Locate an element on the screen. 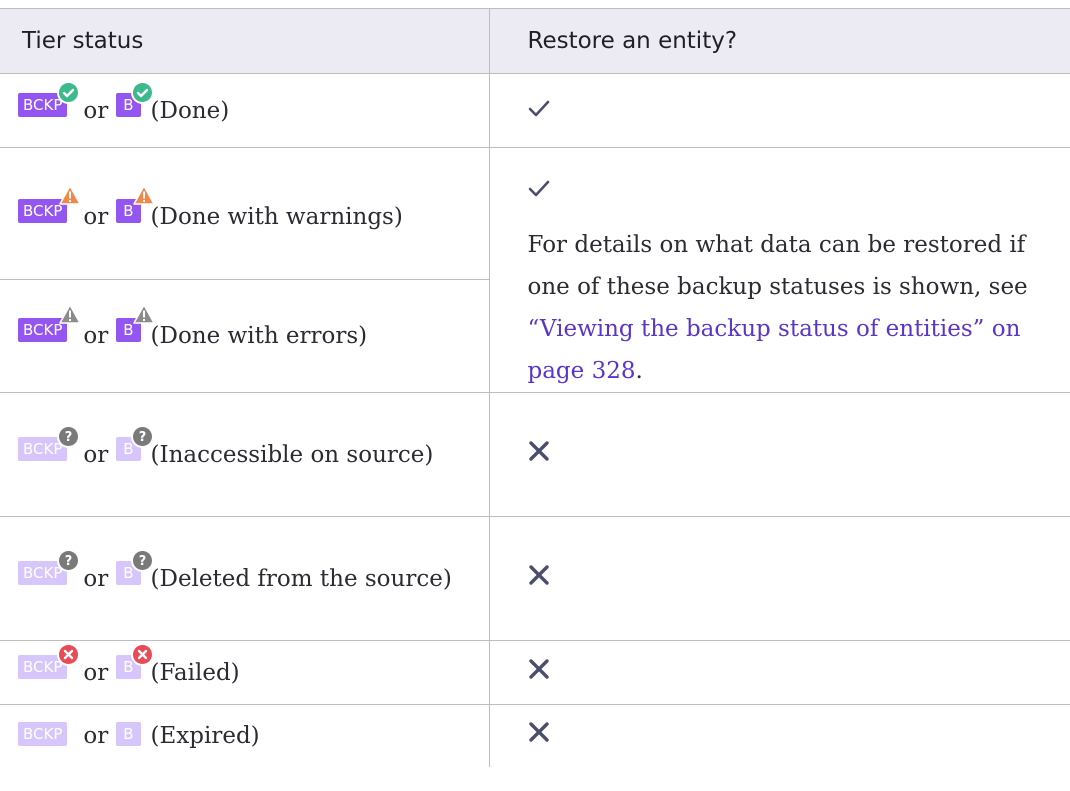  status-cell: BCKP or B (Done with warnings) is located at coordinates (244, 214).